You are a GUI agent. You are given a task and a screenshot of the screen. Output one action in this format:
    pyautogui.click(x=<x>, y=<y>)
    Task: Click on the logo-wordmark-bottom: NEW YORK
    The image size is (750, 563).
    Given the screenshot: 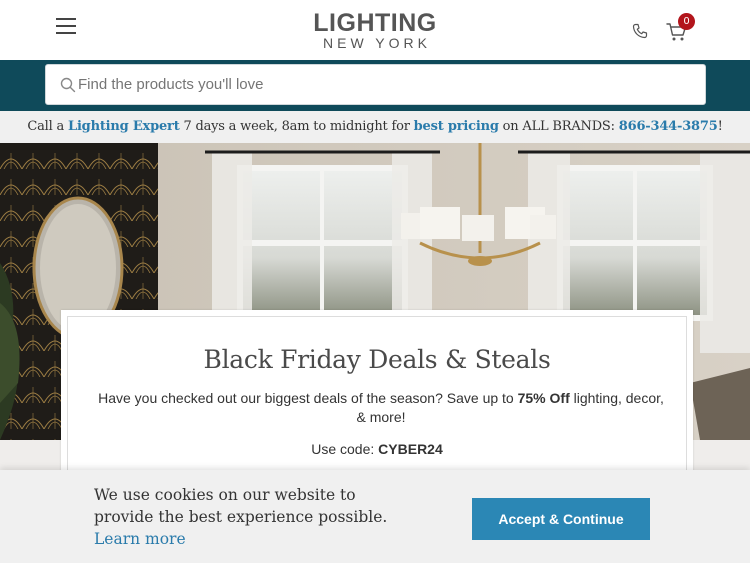 What is the action you would take?
    pyautogui.click(x=377, y=43)
    